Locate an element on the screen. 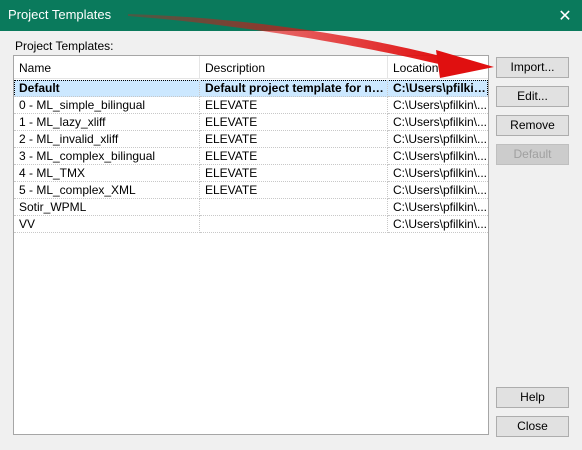 This screenshot has height=450, width=582. cell-name: 5 - ML_complex_XML is located at coordinates (107, 190).